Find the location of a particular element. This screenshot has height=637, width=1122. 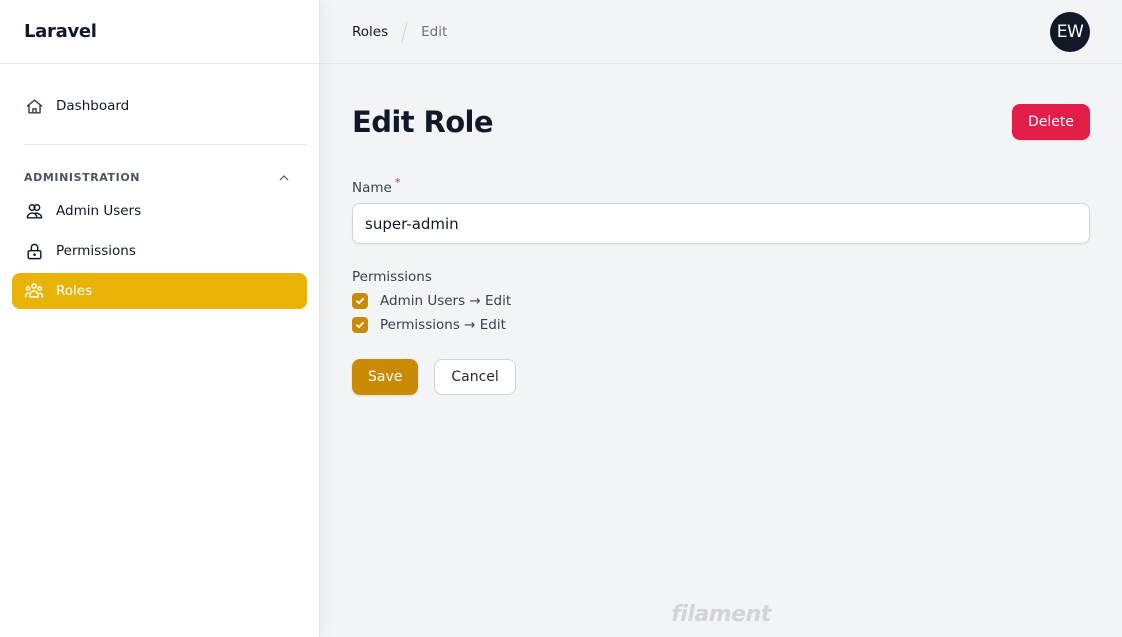

sidebar-item-label: Admin Users is located at coordinates (99, 211).